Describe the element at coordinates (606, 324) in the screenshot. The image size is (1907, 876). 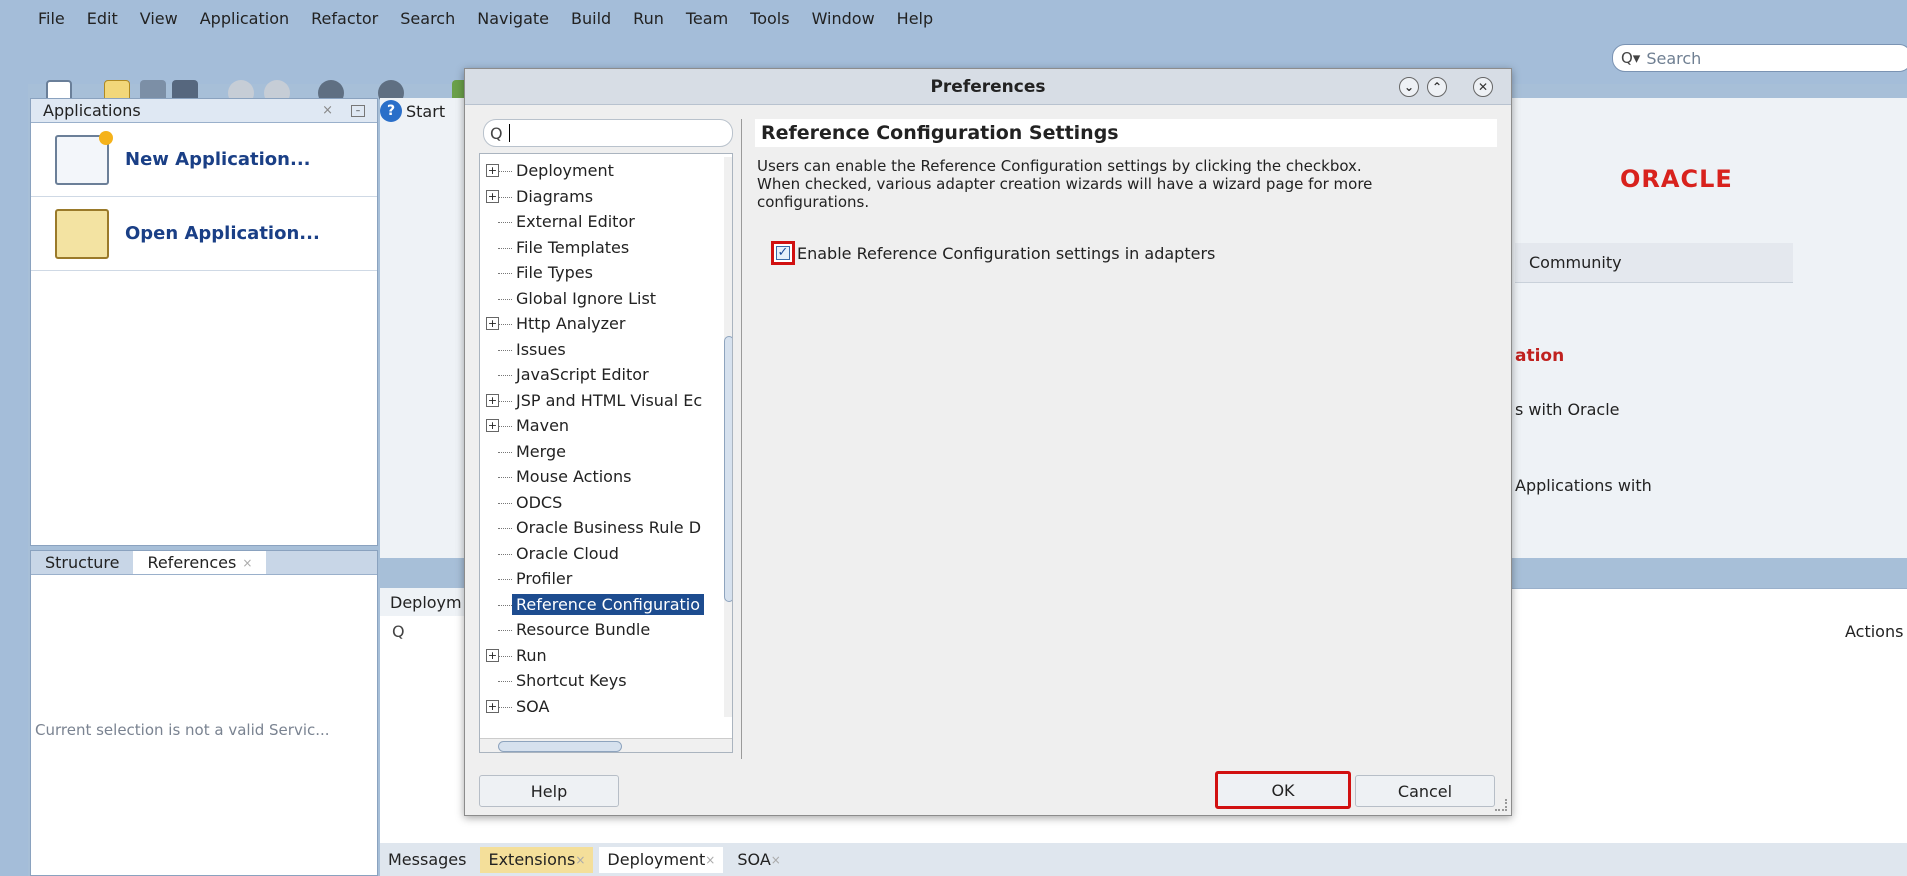
I see `tree-item: + Http Analyzer` at that location.